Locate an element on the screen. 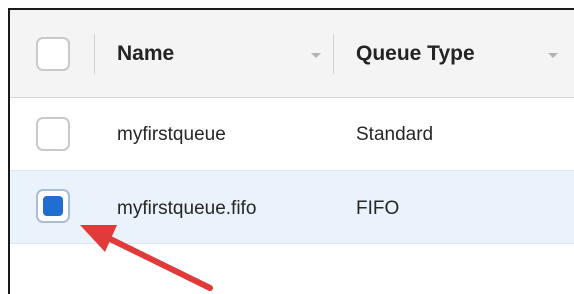 This screenshot has width=574, height=294. checkbox-checked-indicator is located at coordinates (53, 206).